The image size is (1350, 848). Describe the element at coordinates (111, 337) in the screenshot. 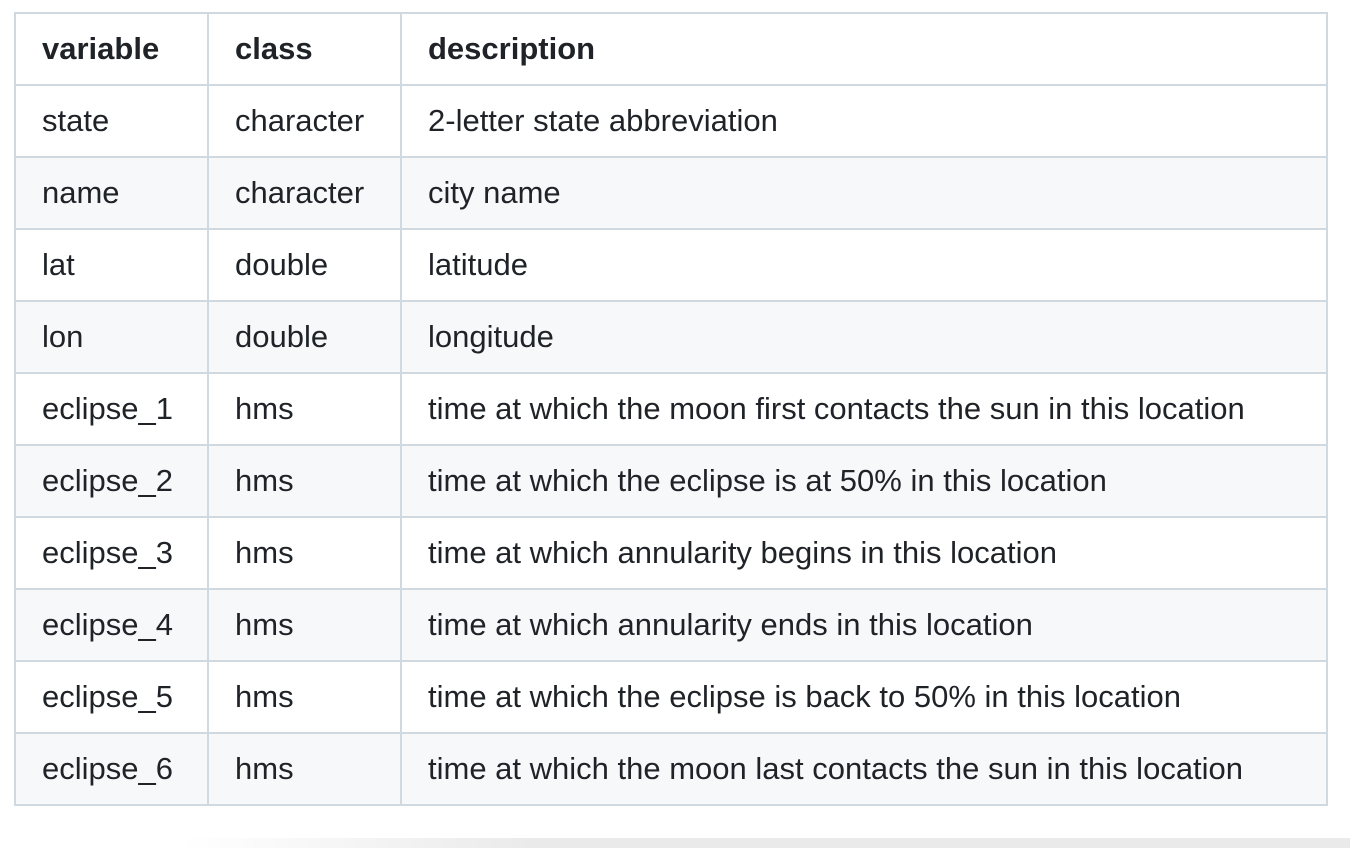

I see `cell-variable: lon` at that location.